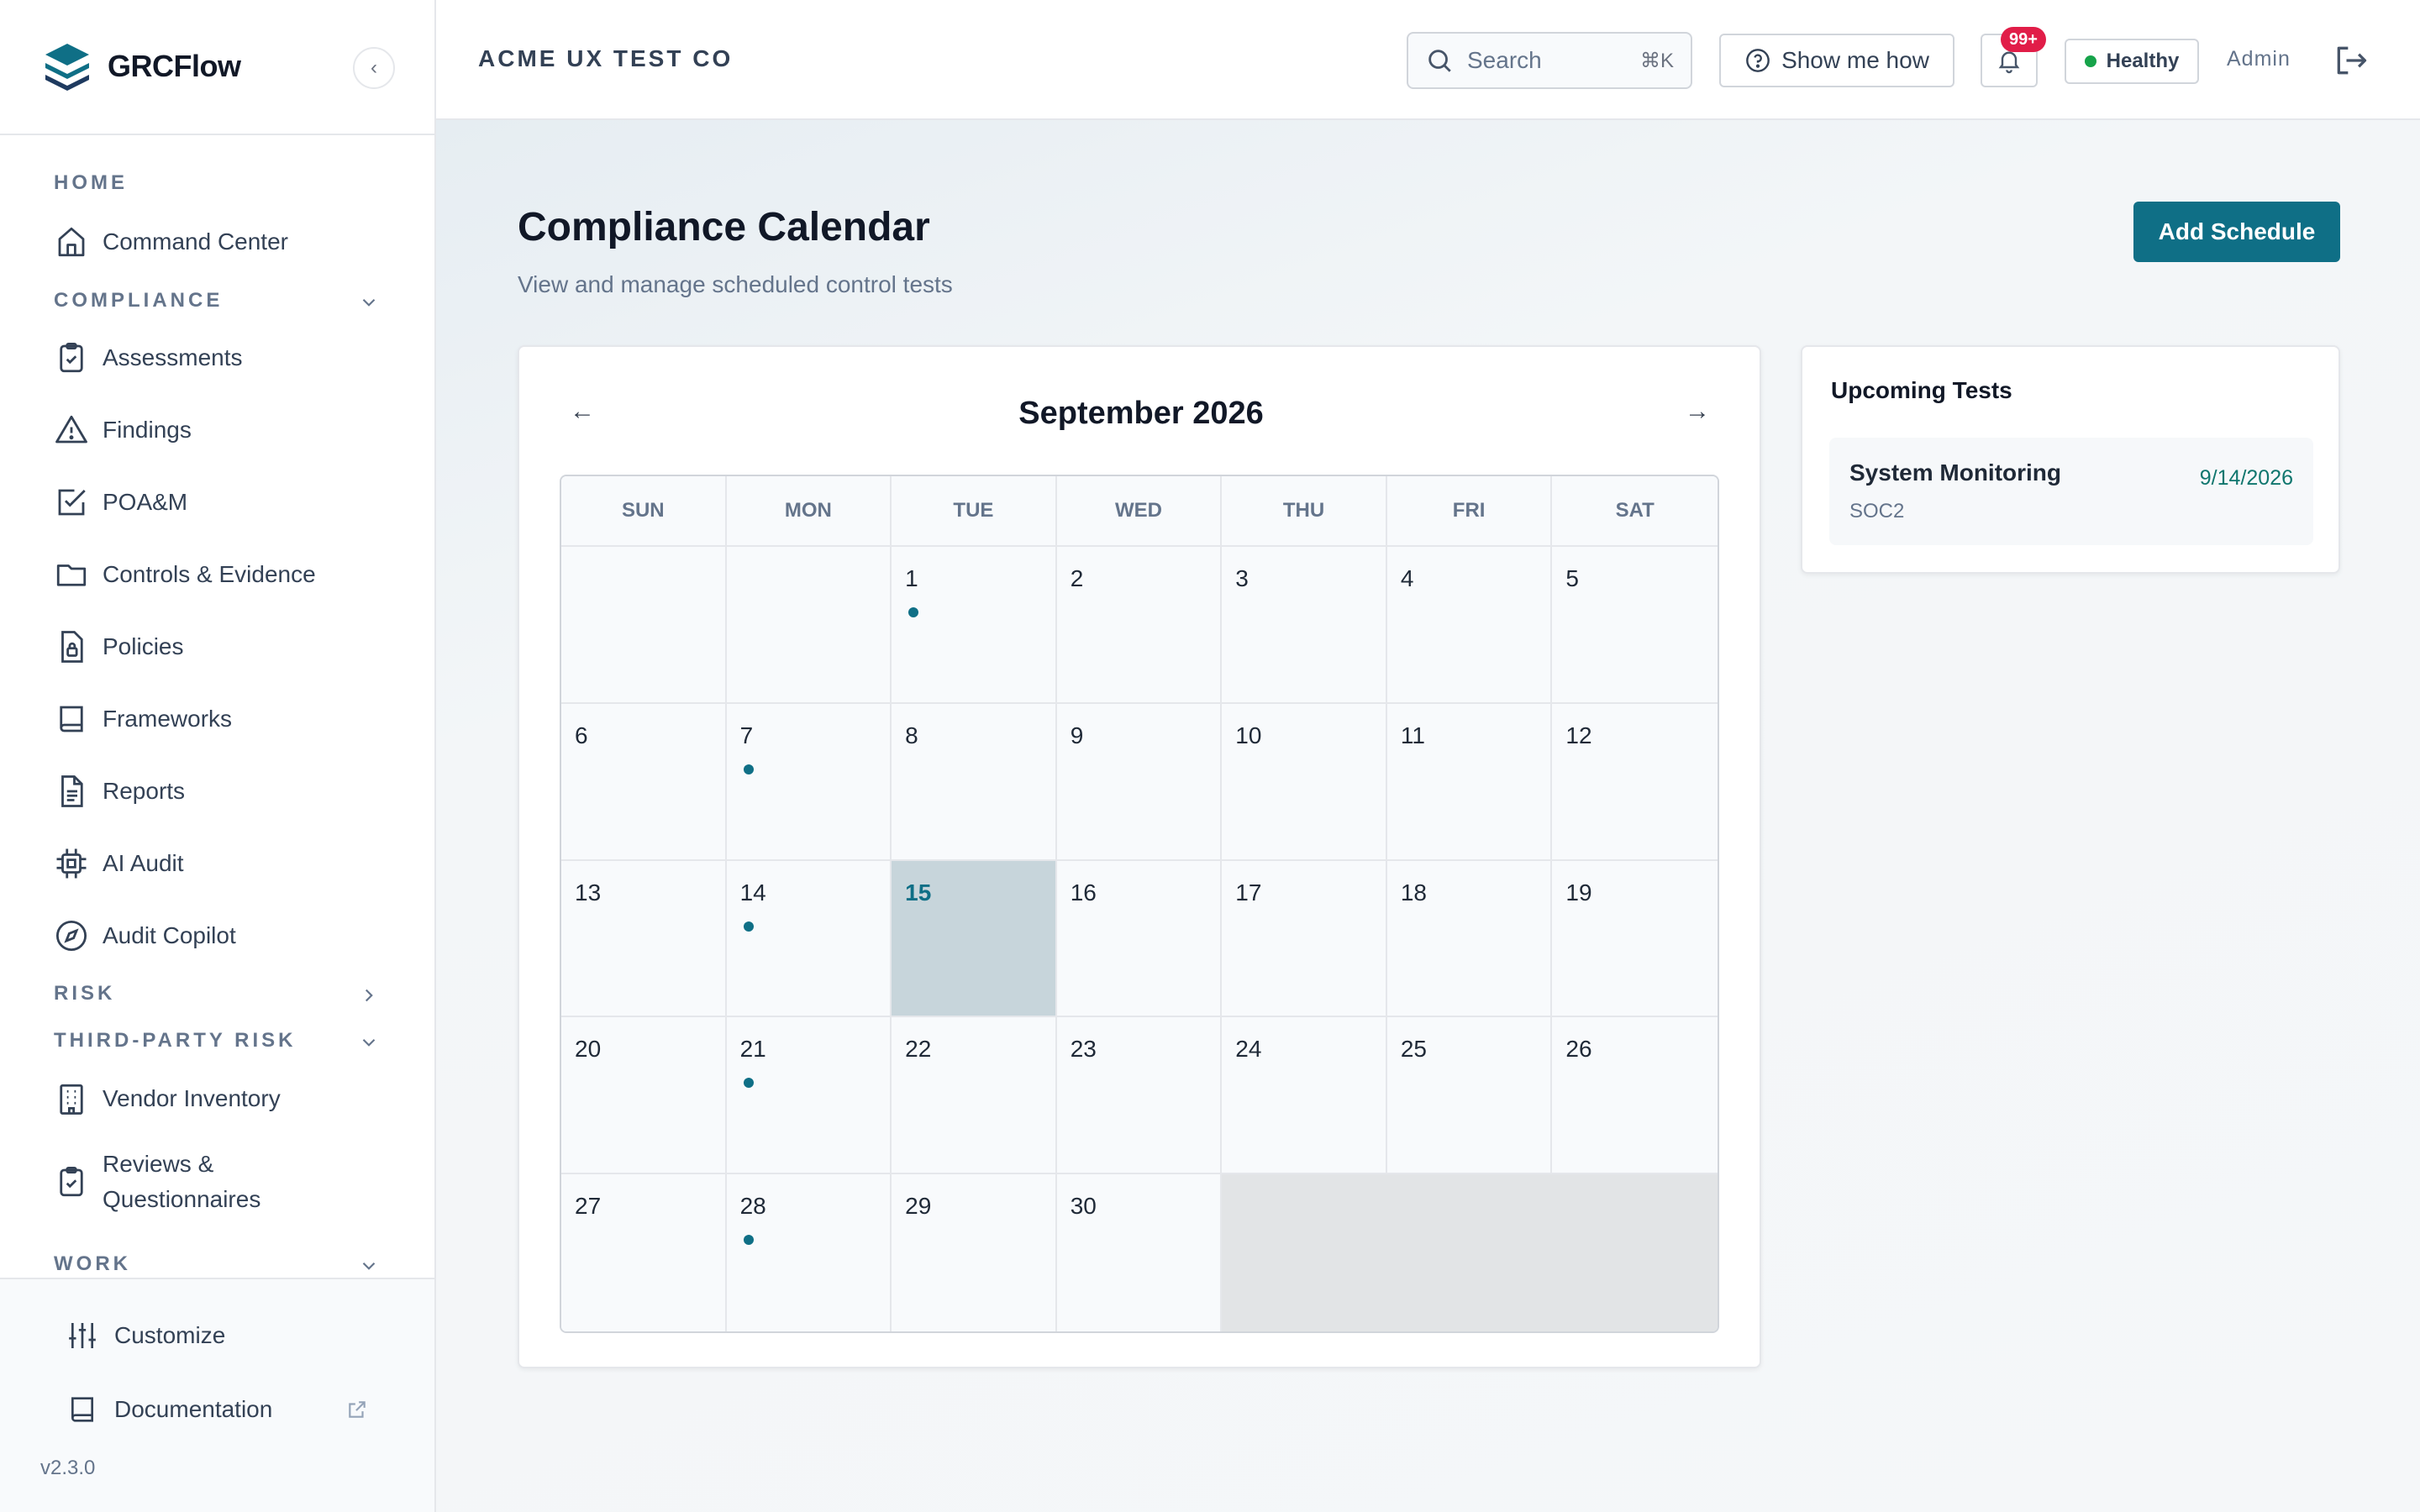 Image resolution: width=2420 pixels, height=1512 pixels. What do you see at coordinates (374, 68) in the screenshot?
I see `collapse-sidebar-button: ‹` at bounding box center [374, 68].